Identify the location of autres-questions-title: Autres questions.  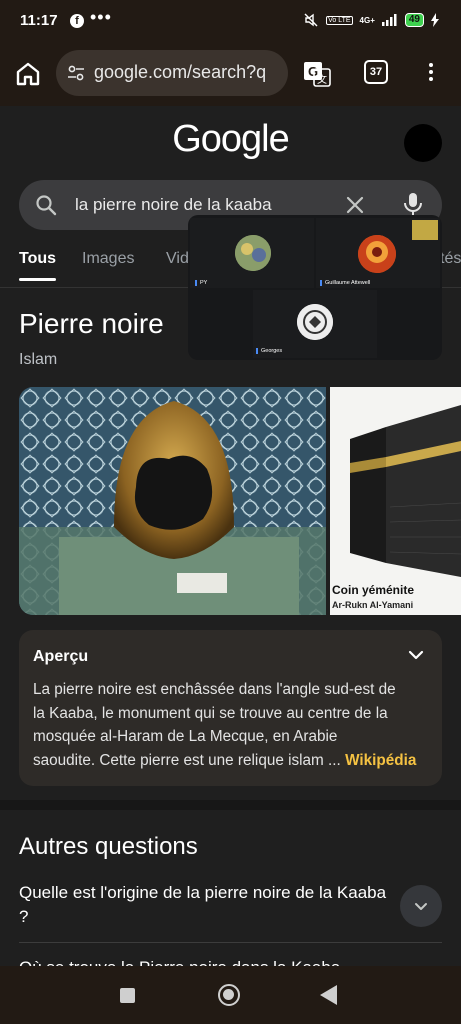
(108, 846).